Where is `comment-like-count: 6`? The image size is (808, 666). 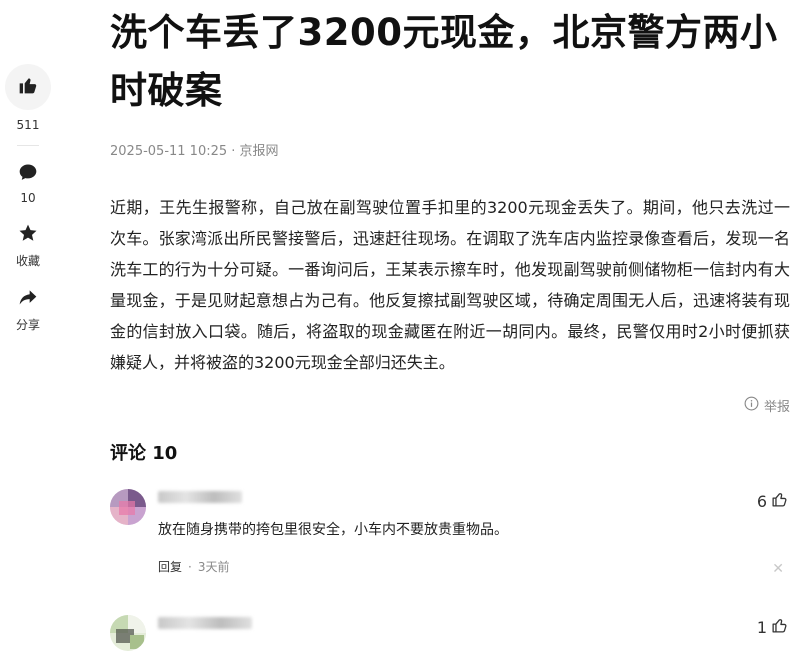
comment-like-count: 6 is located at coordinates (761, 501).